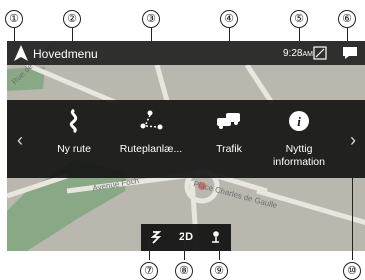 Image resolution: width=365 pixels, height=280 pixels. I want to click on callout-10: ⑩, so click(352, 271).